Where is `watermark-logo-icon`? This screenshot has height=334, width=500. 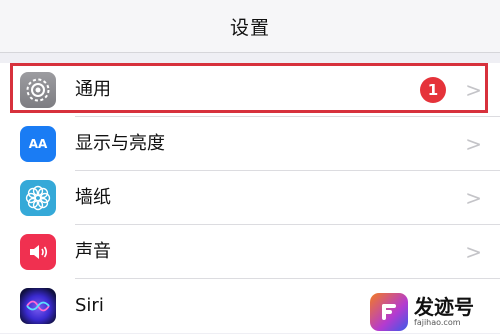 watermark-logo-icon is located at coordinates (389, 312).